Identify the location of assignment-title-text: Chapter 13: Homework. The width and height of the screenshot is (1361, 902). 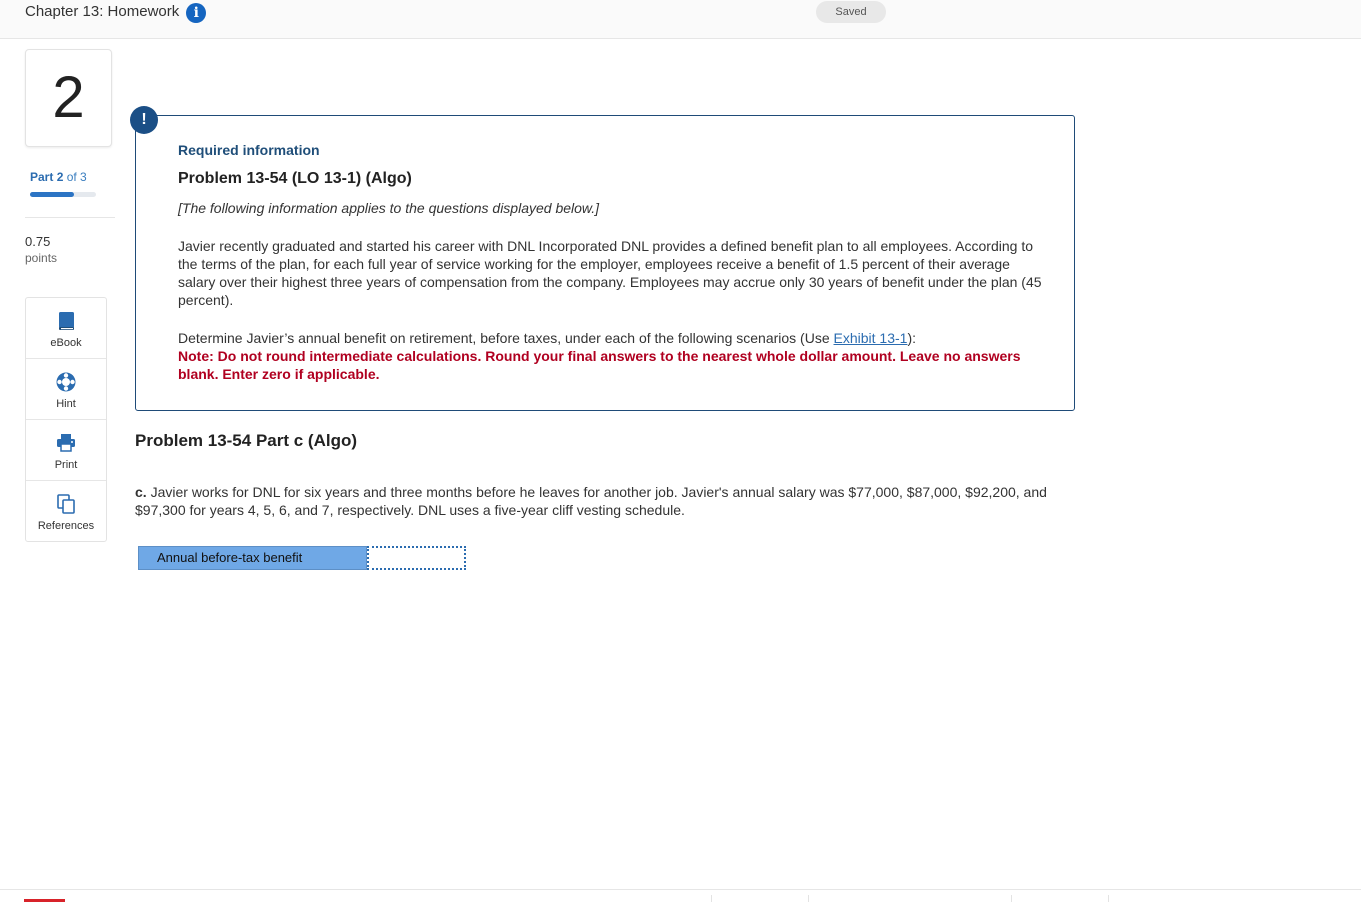
(102, 11).